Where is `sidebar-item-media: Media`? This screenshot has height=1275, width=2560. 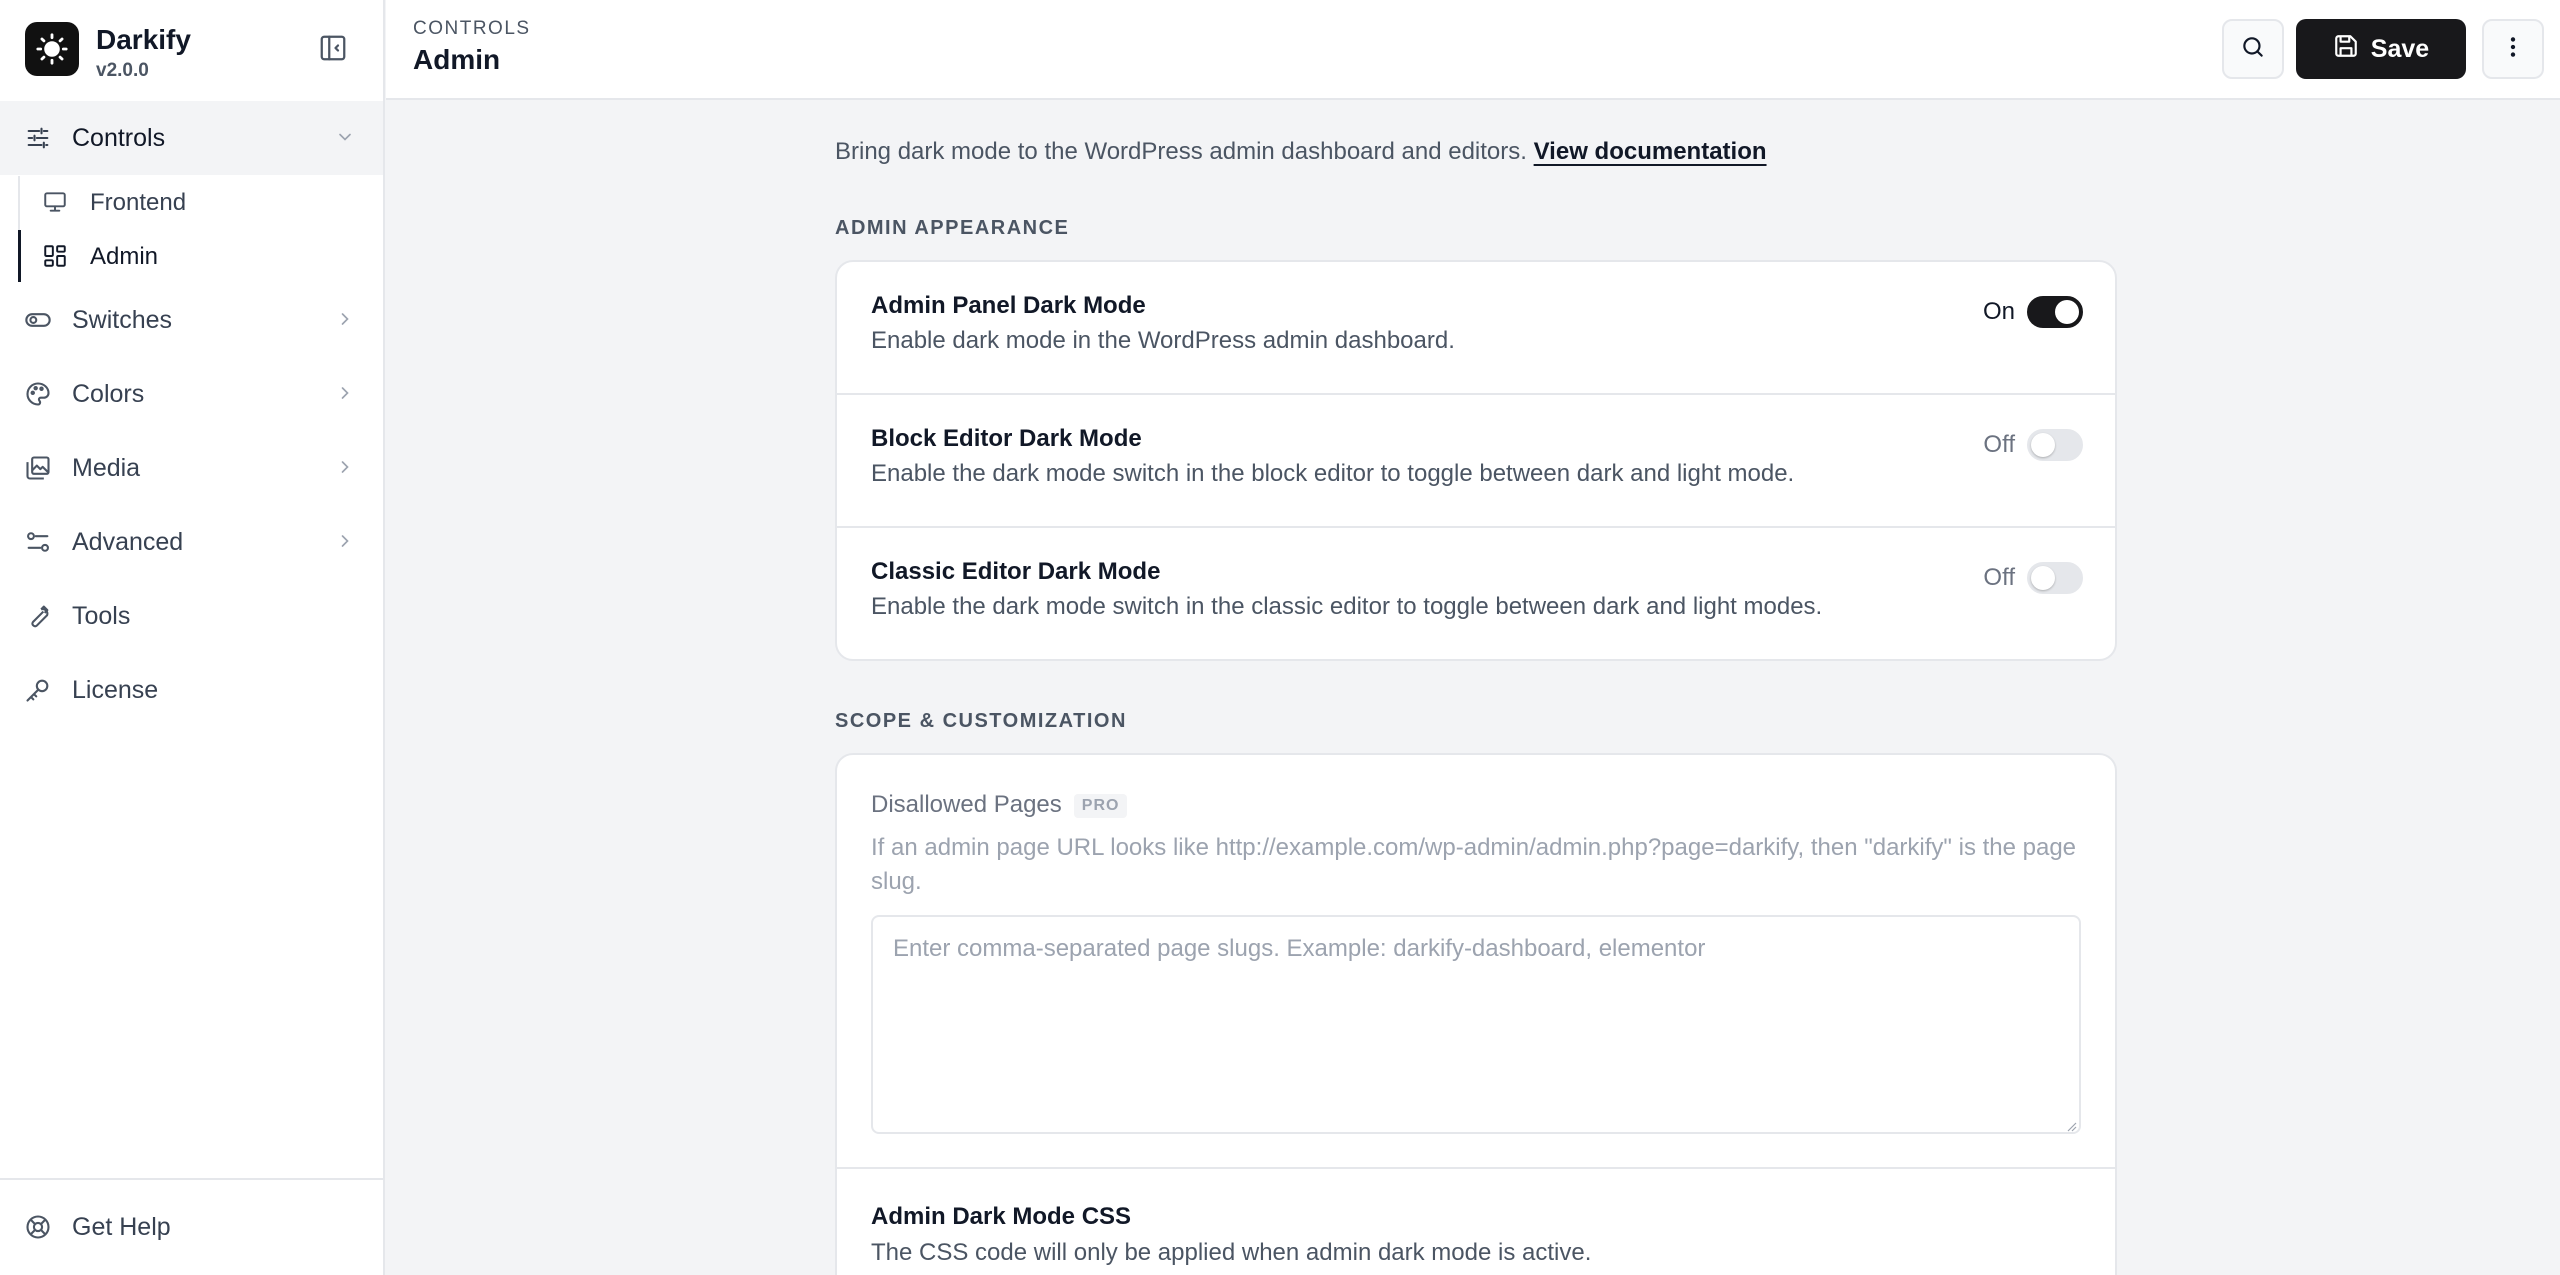 sidebar-item-media: Media is located at coordinates (191, 468).